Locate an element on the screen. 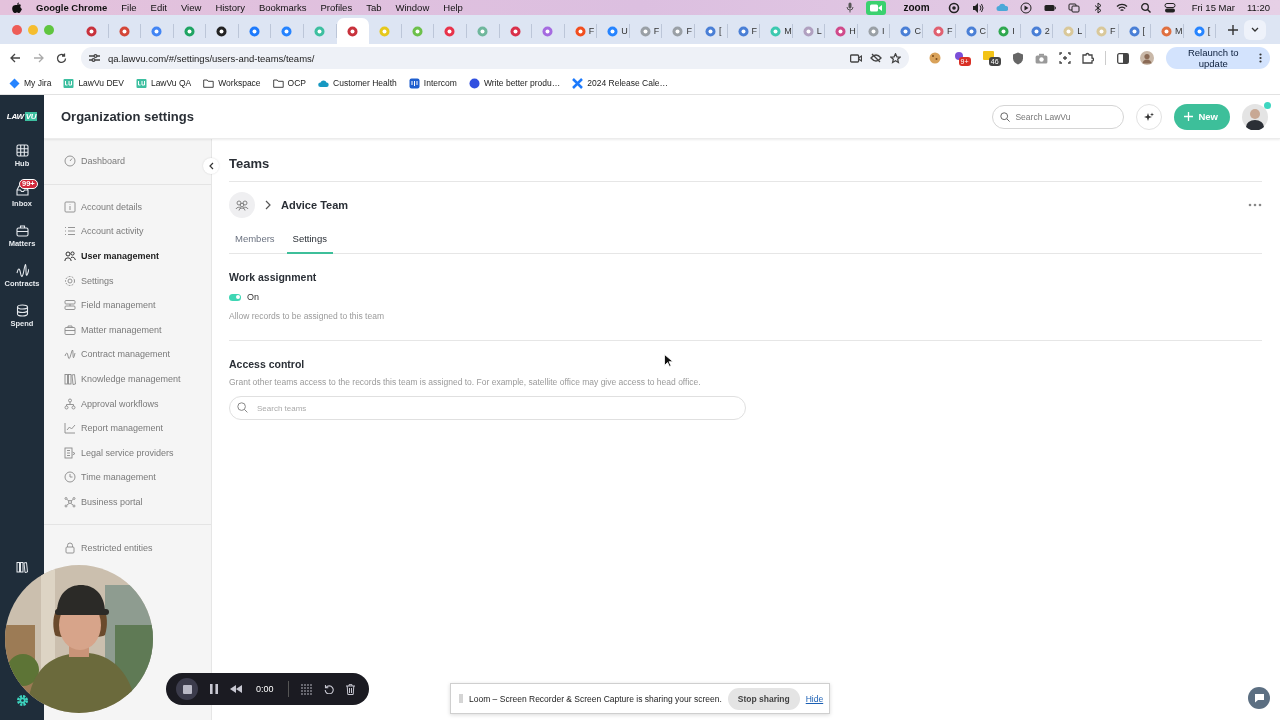 This screenshot has height=720, width=1280. menu-item: Help is located at coordinates (453, 7).